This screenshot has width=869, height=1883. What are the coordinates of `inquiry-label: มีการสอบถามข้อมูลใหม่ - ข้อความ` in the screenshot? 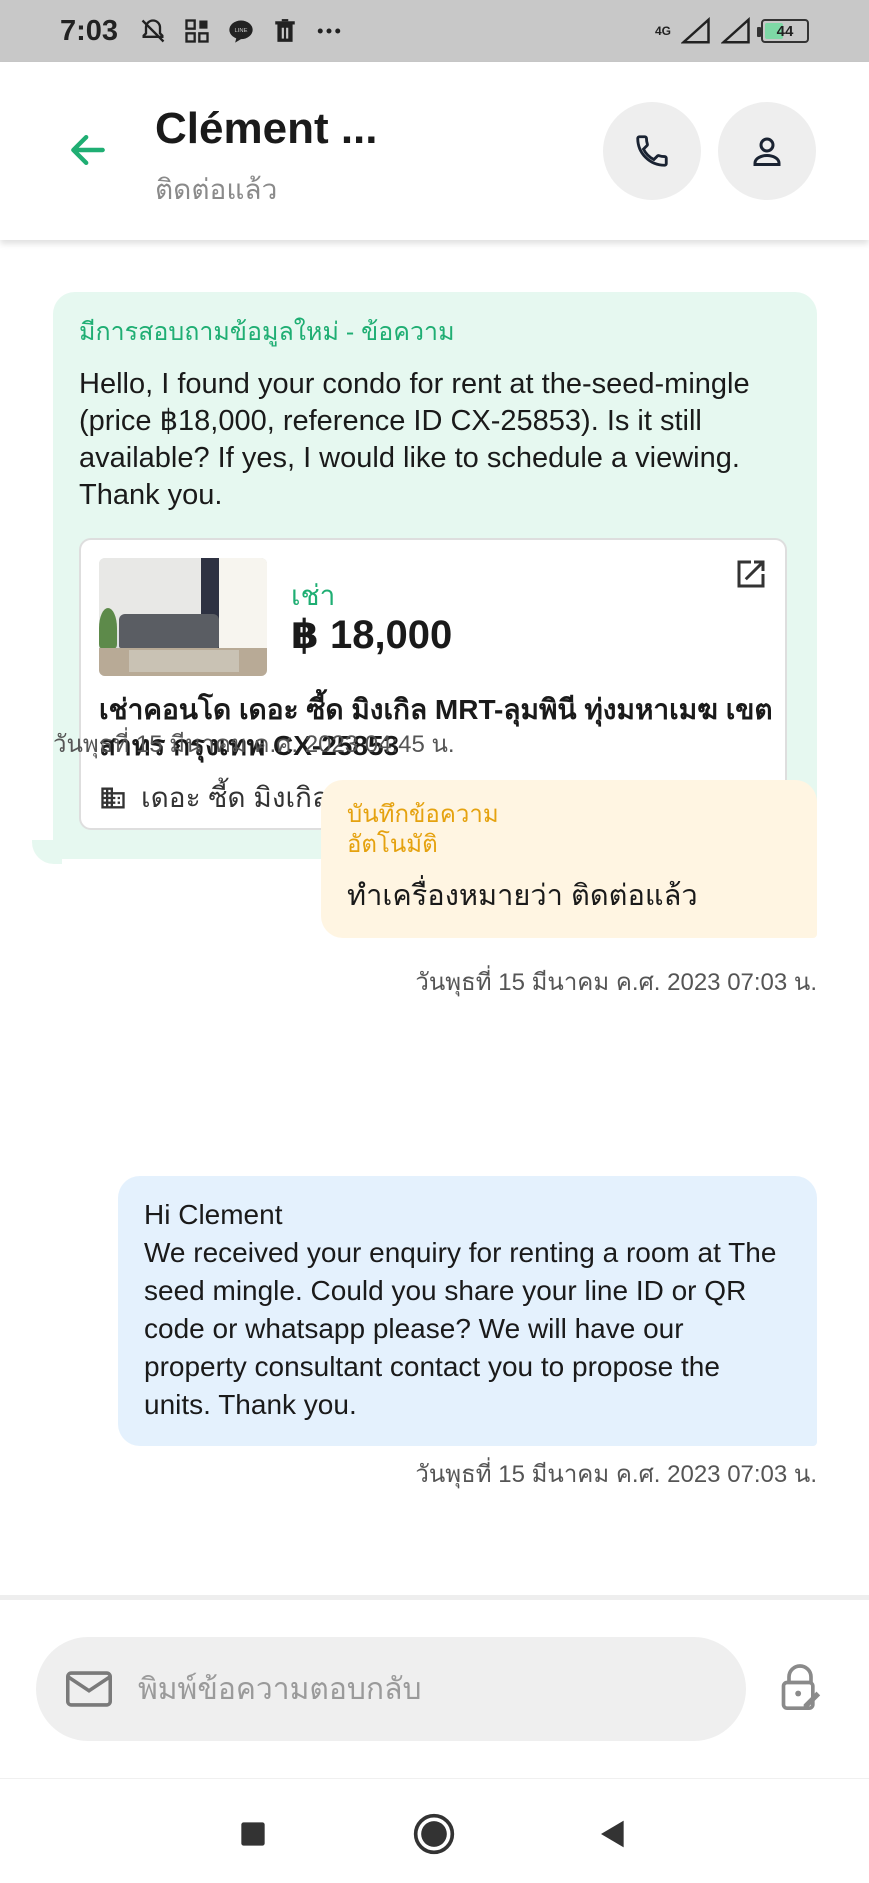 It's located at (267, 332).